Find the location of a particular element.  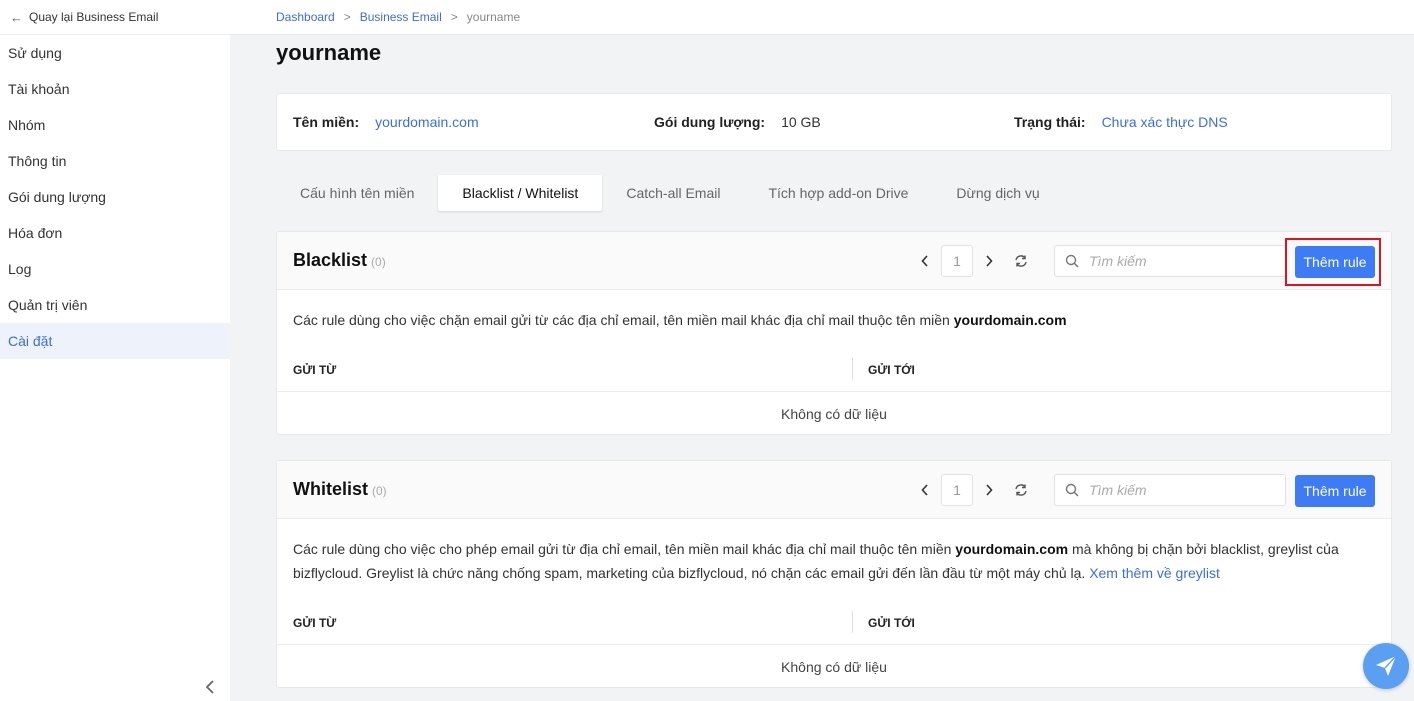

blacklist-search-input is located at coordinates (1187, 261).